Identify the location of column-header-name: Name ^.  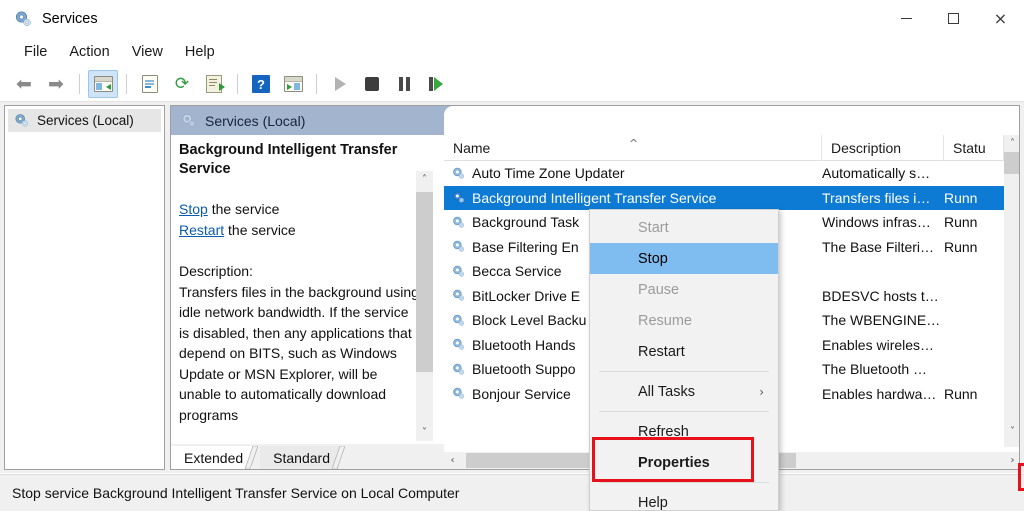
(633, 148).